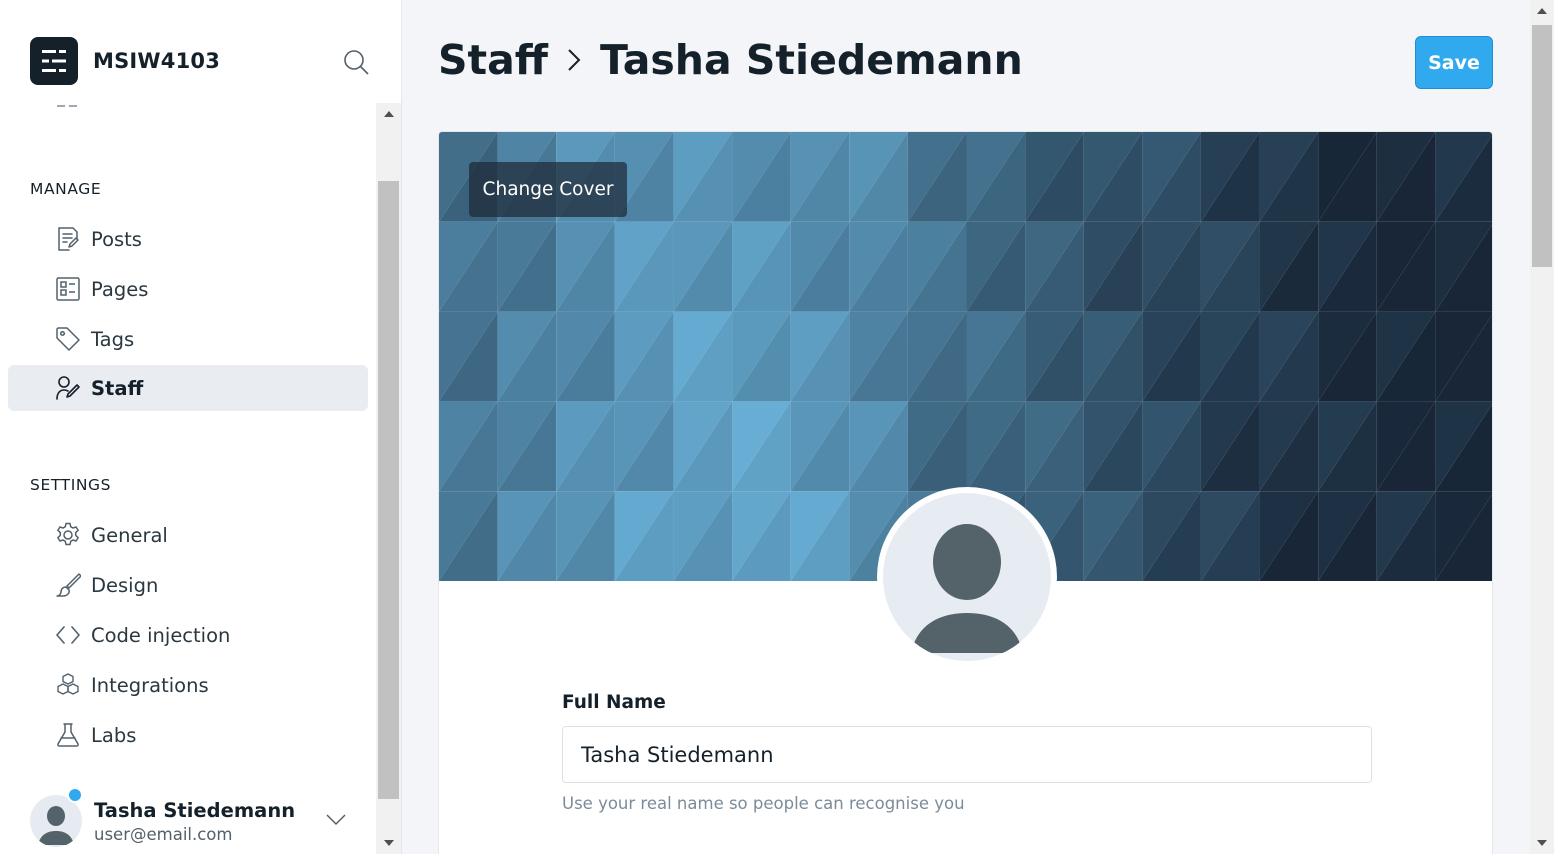 This screenshot has width=1554, height=854. I want to click on full-name-input, so click(967, 754).